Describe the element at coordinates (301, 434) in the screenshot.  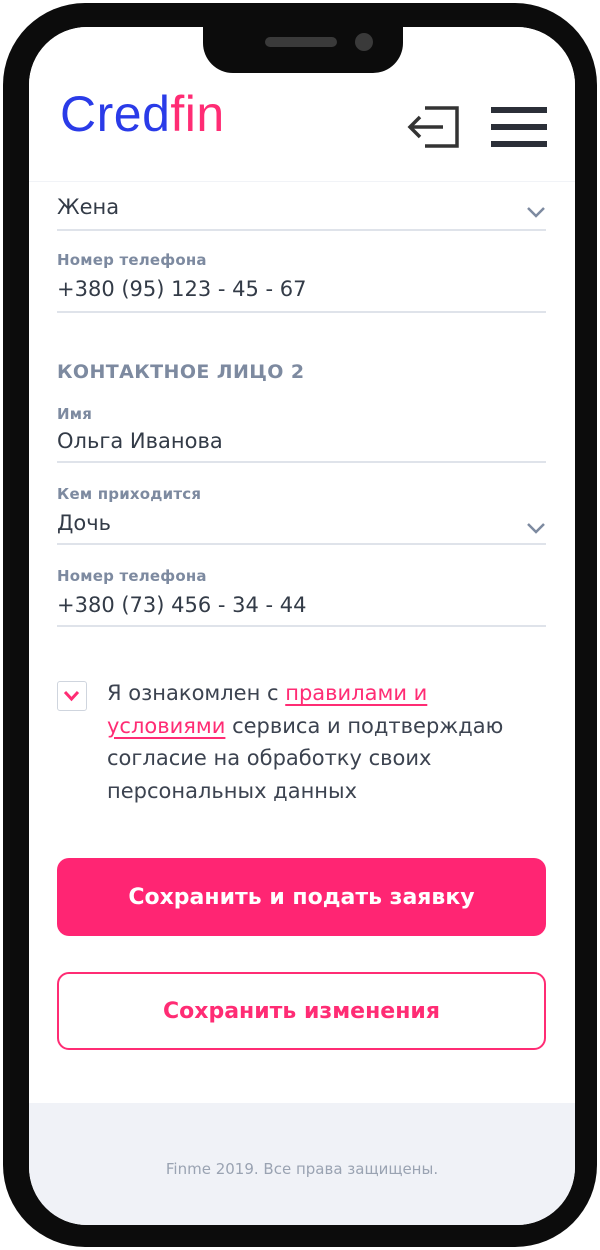
I see `contact2-name-field: Имя Ольга Иванова` at that location.